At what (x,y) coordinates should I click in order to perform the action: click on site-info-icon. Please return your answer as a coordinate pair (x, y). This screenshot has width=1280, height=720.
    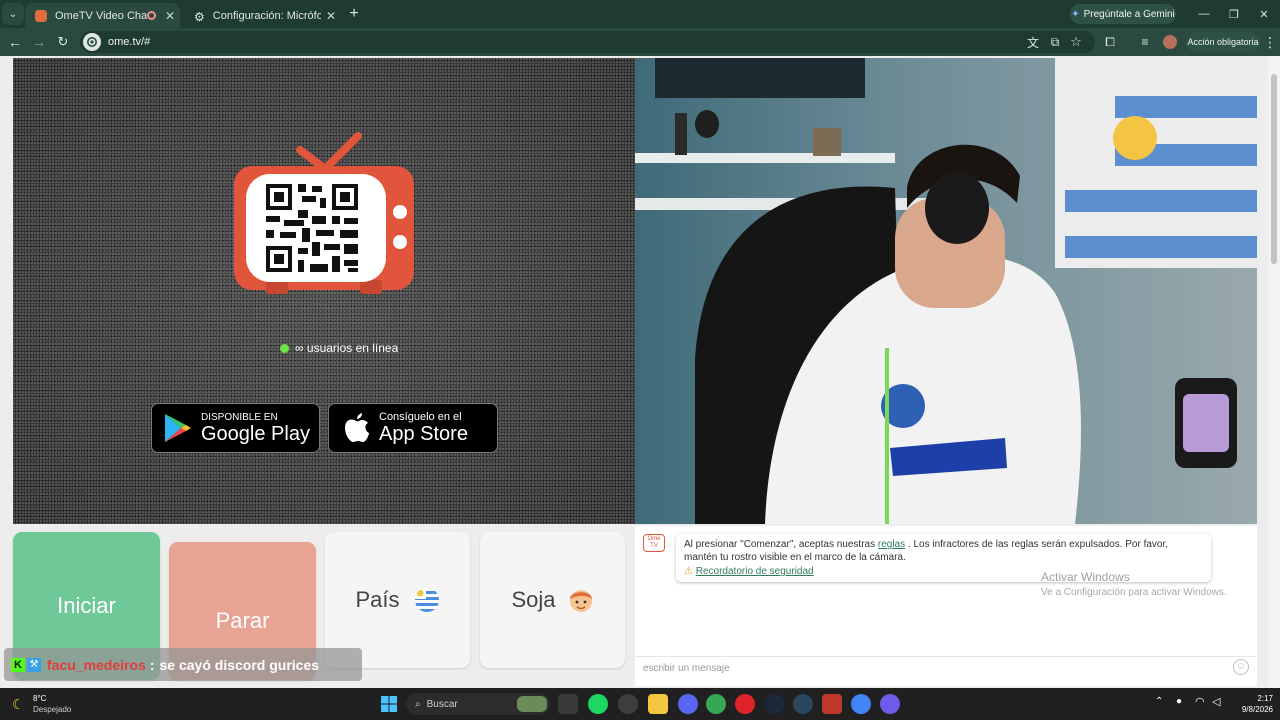
    Looking at the image, I should click on (92, 42).